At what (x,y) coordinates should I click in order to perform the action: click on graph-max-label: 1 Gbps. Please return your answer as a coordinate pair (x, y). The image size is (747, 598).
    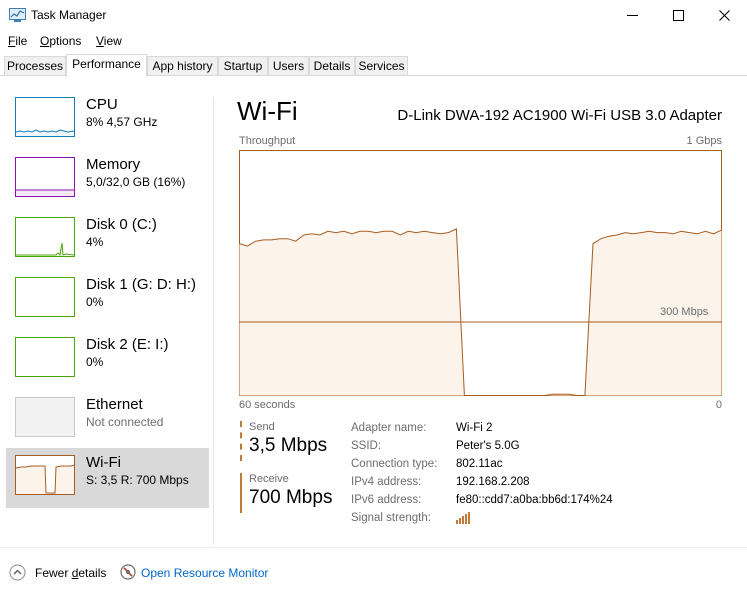
    Looking at the image, I should click on (704, 141).